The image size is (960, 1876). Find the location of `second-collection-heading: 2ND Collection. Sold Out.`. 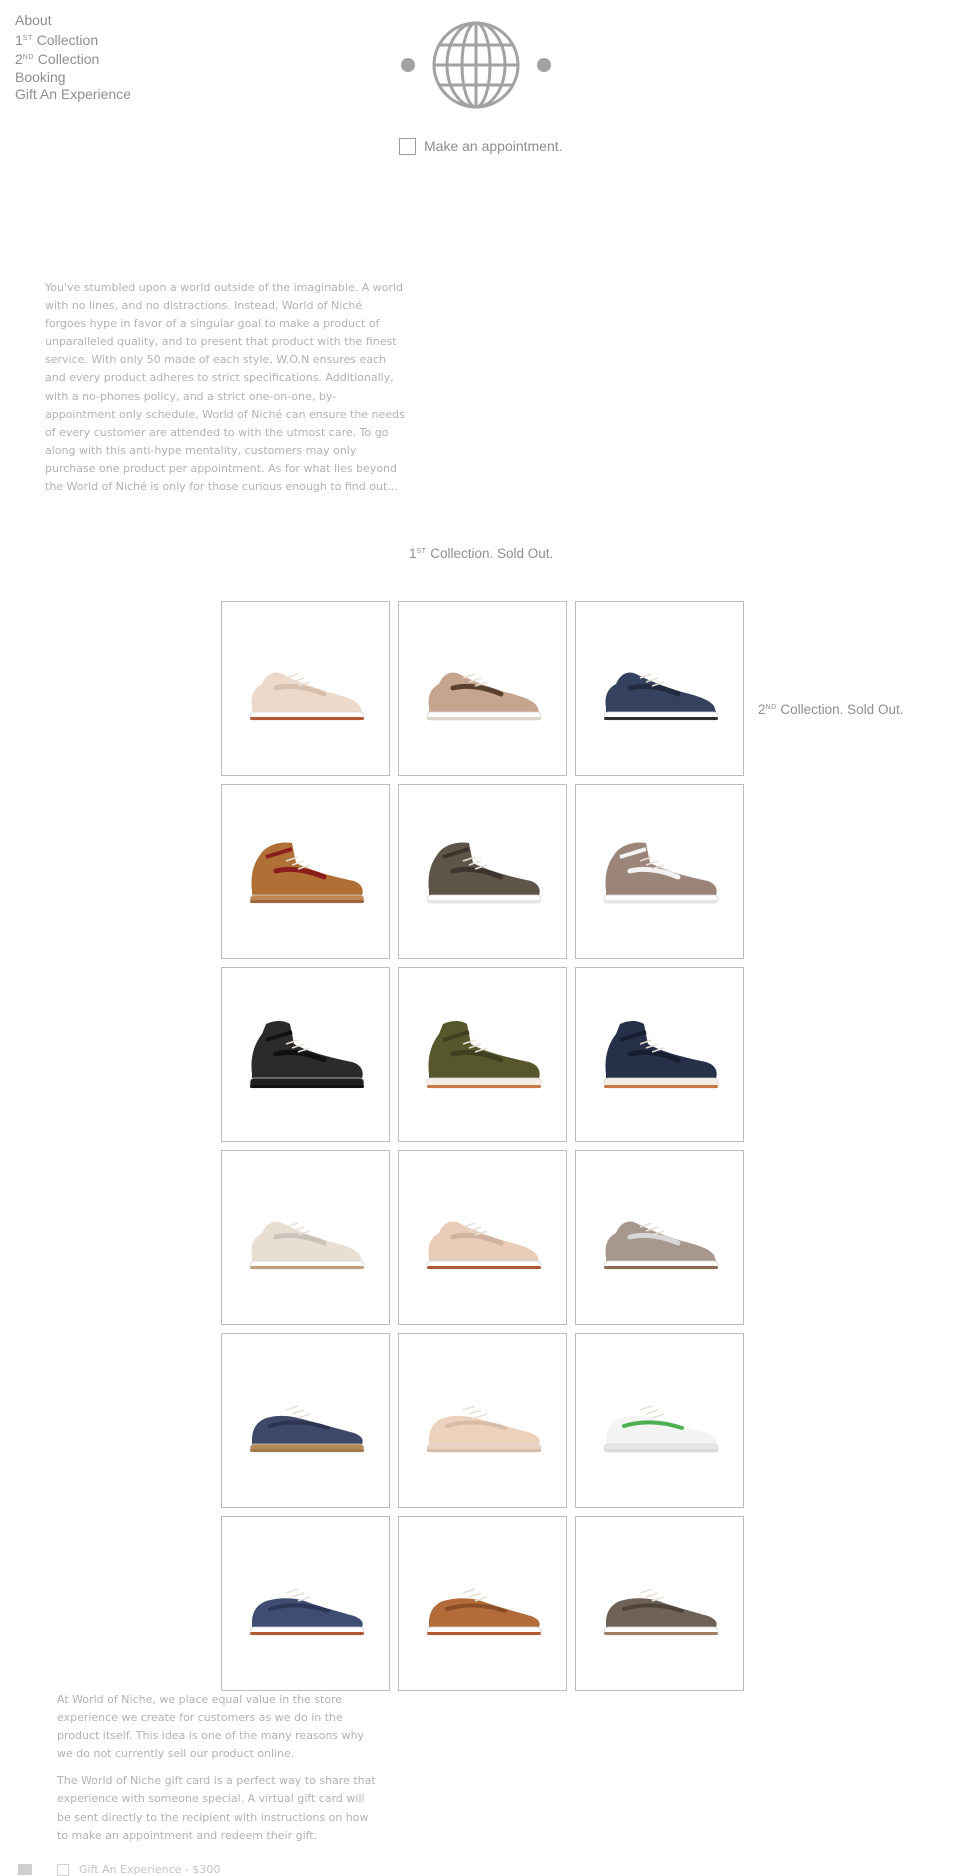

second-collection-heading: 2ND Collection. Sold Out. is located at coordinates (830, 709).